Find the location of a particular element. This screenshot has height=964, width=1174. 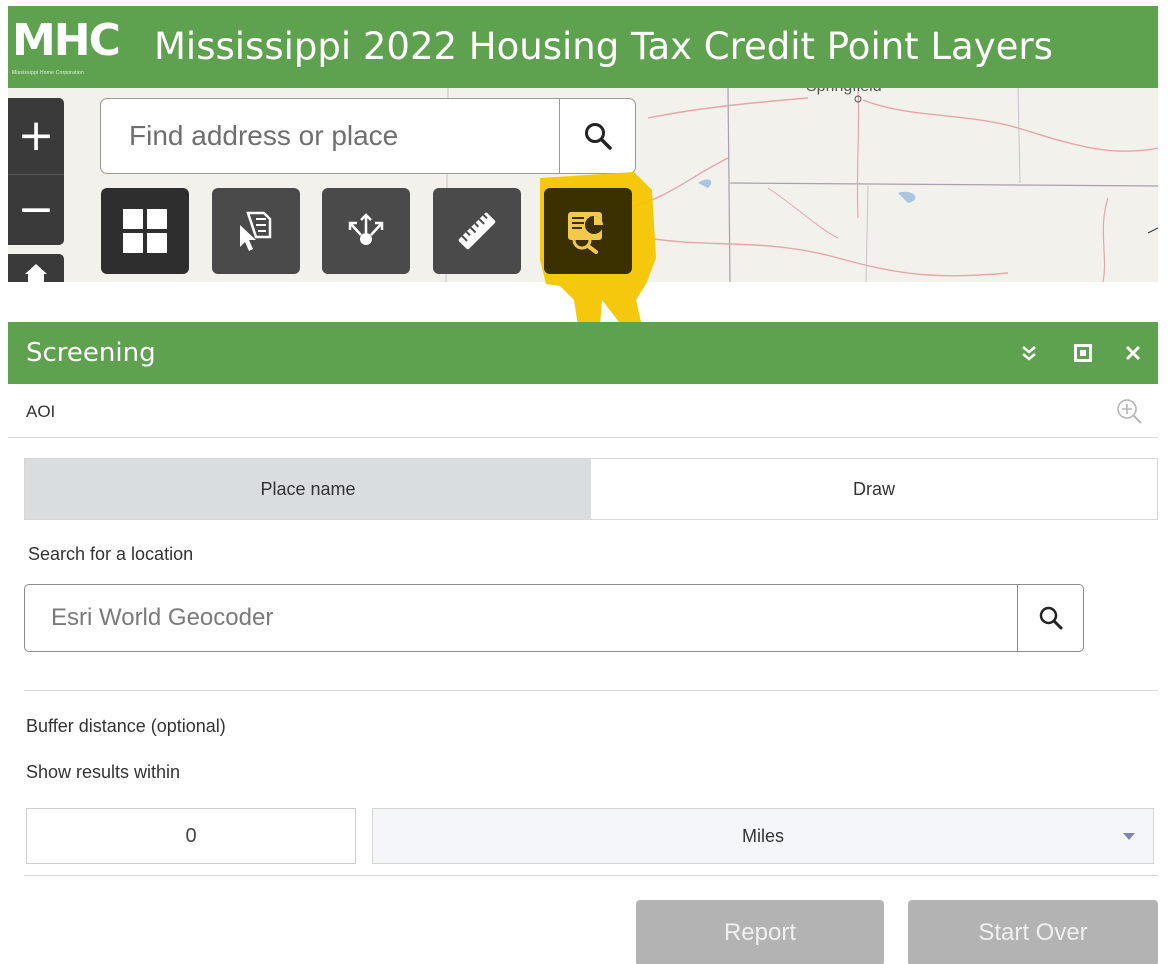

select-tool-button is located at coordinates (256, 231).